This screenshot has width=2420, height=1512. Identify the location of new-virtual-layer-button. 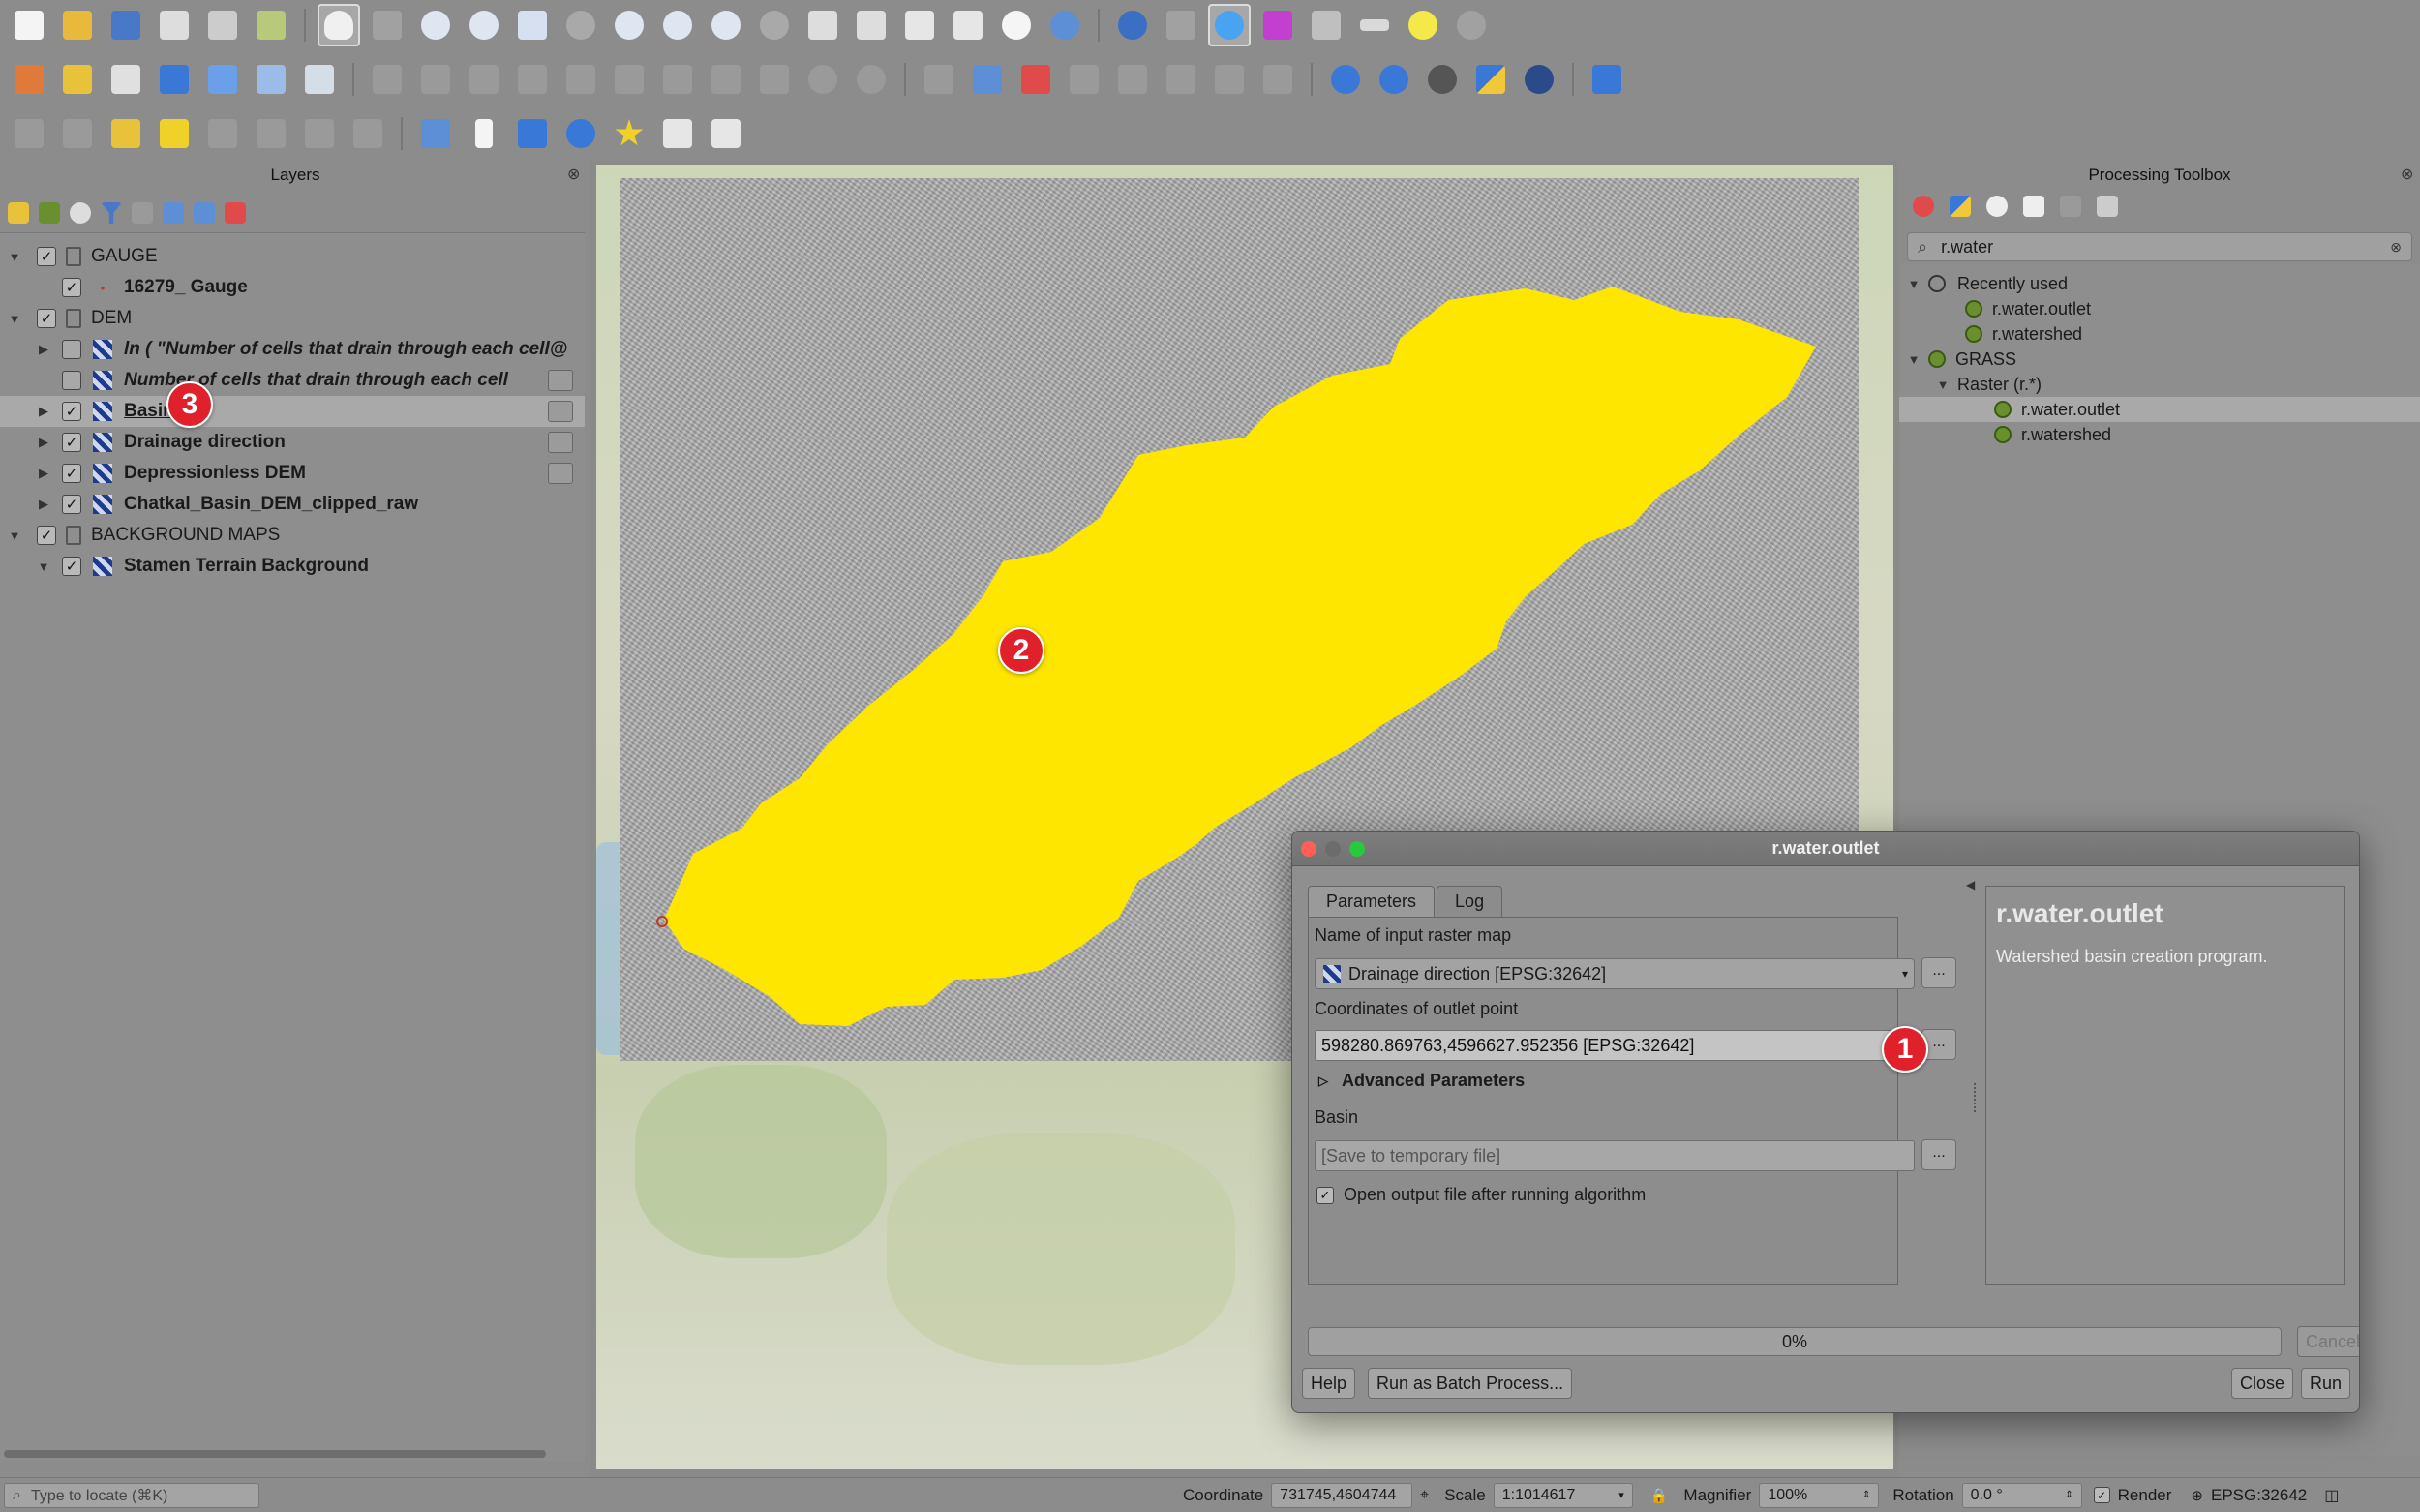
(271, 79).